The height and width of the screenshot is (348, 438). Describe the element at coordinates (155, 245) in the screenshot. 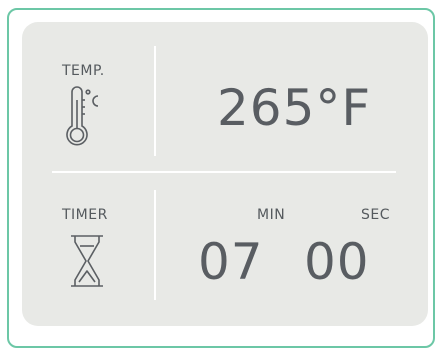

I see `timer-divider` at that location.